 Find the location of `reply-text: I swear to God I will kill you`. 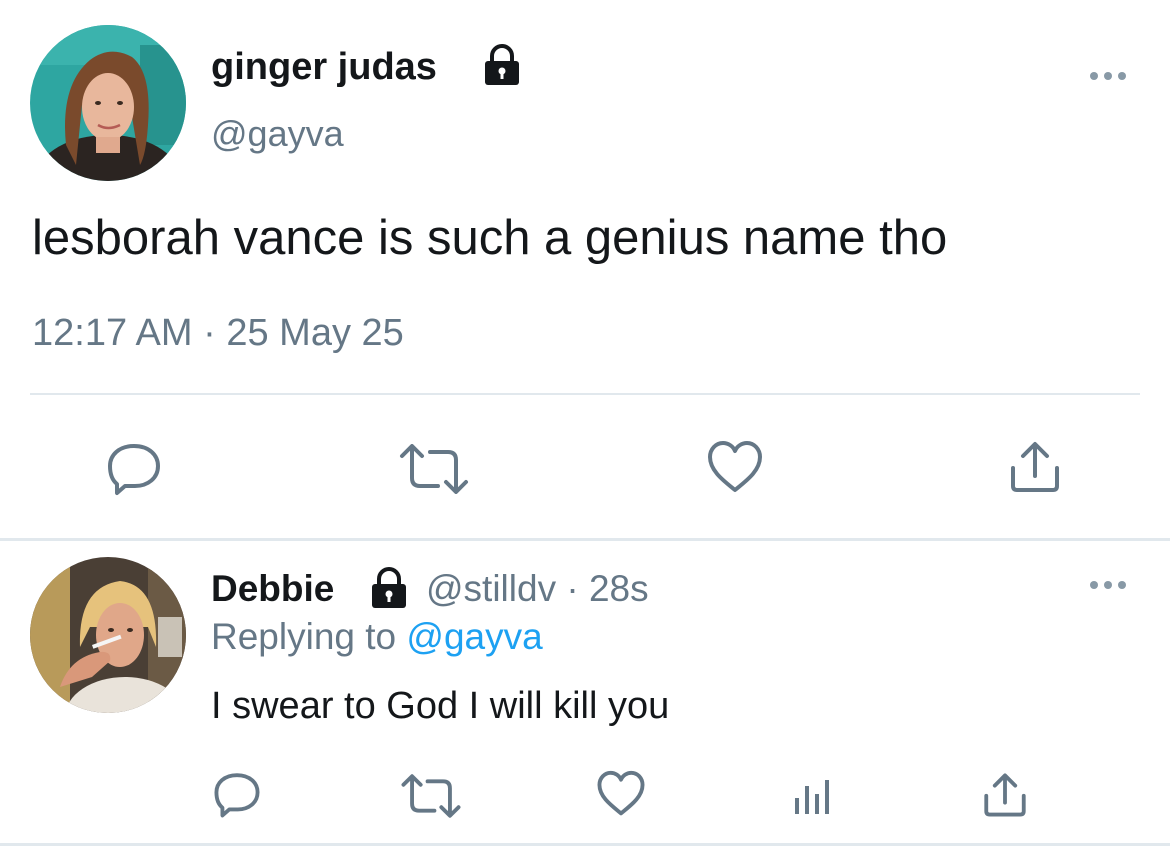

reply-text: I swear to God I will kill you is located at coordinates (440, 706).